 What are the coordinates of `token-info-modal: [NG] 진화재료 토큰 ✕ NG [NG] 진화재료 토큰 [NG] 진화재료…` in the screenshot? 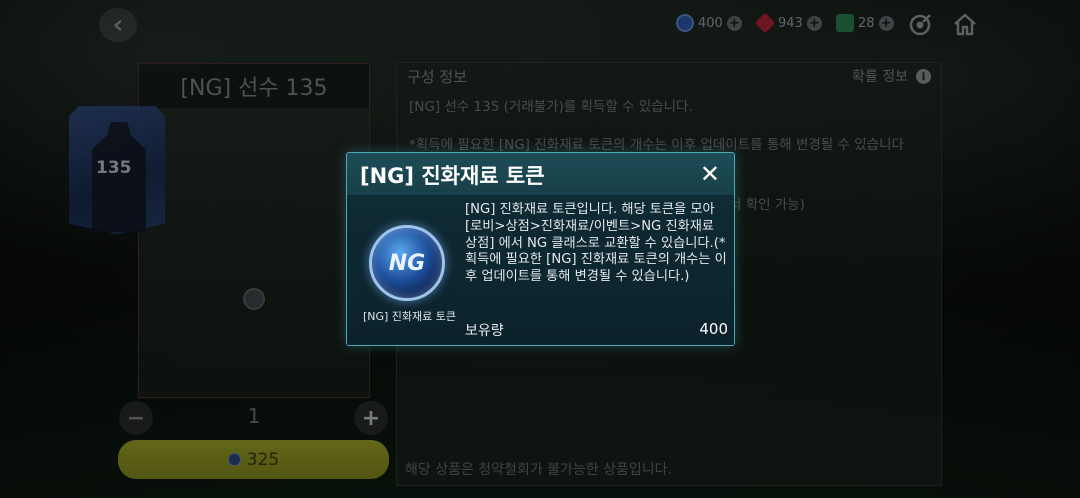 It's located at (540, 249).